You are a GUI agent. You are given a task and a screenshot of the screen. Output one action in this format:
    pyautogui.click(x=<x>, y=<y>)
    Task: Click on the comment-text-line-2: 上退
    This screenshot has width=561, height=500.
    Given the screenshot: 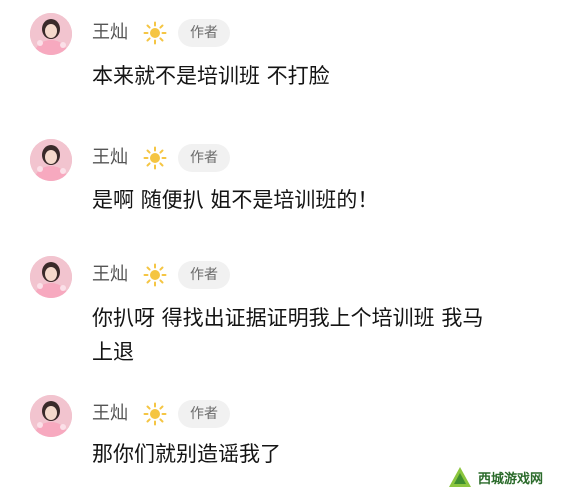 What is the action you would take?
    pyautogui.click(x=113, y=352)
    